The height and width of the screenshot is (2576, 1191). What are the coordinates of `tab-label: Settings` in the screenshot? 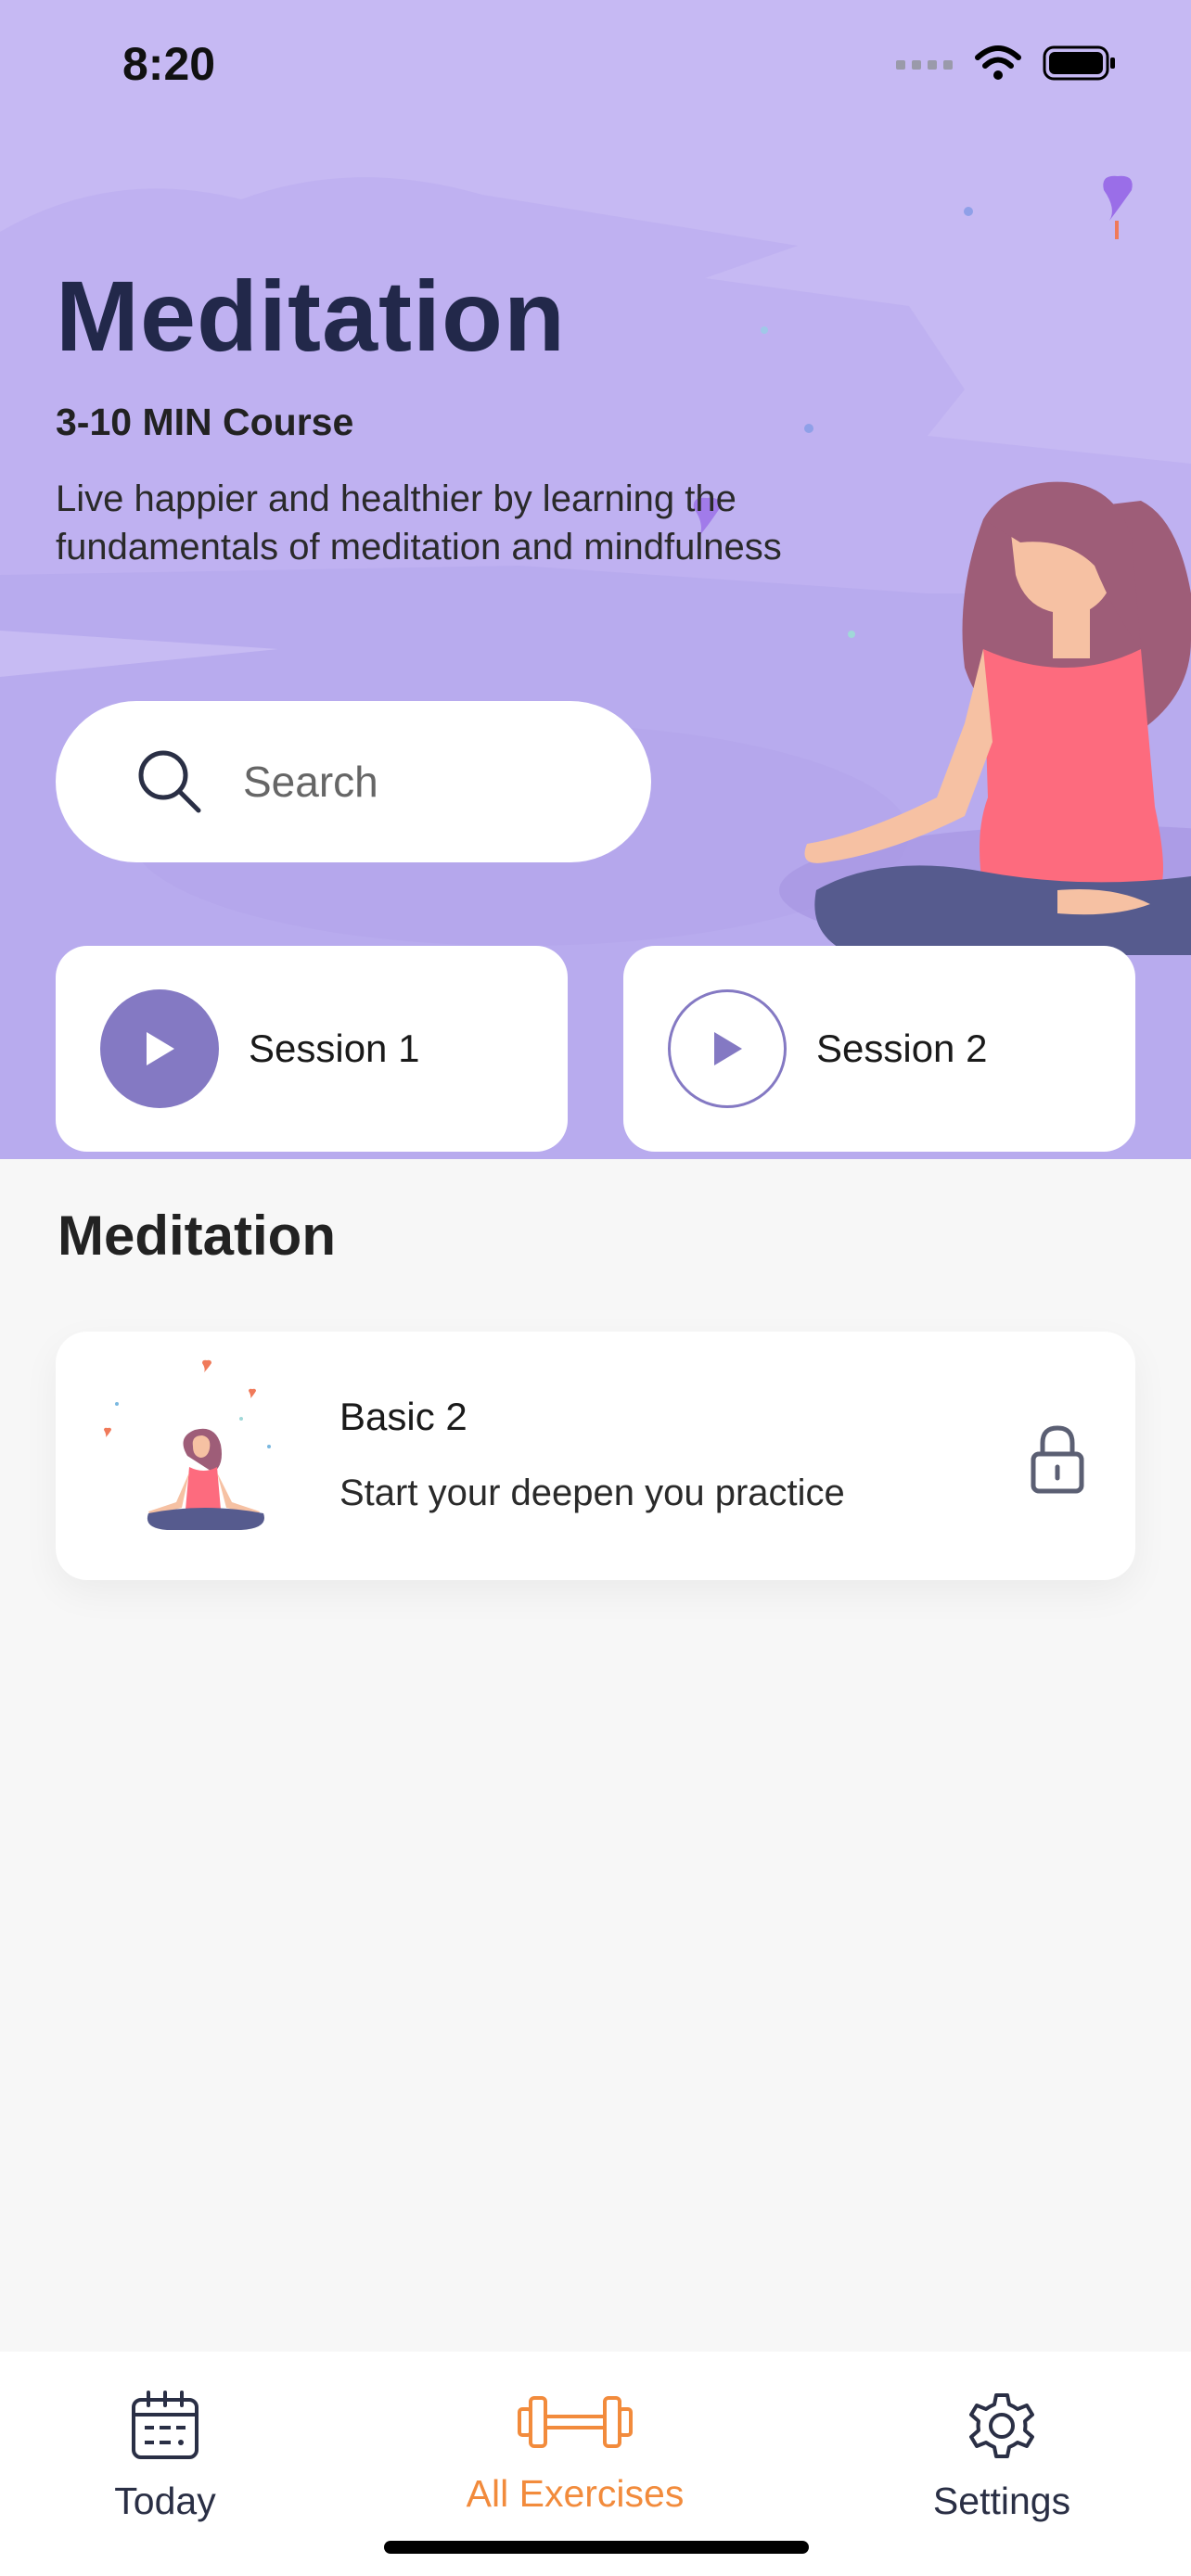 It's located at (1001, 2501).